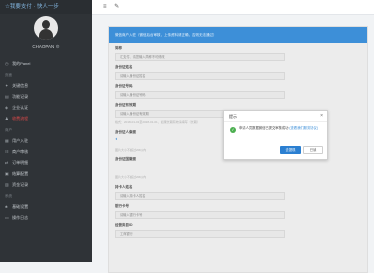  Describe the element at coordinates (7, 85) in the screenshot. I see `star-icon: ✦` at that location.